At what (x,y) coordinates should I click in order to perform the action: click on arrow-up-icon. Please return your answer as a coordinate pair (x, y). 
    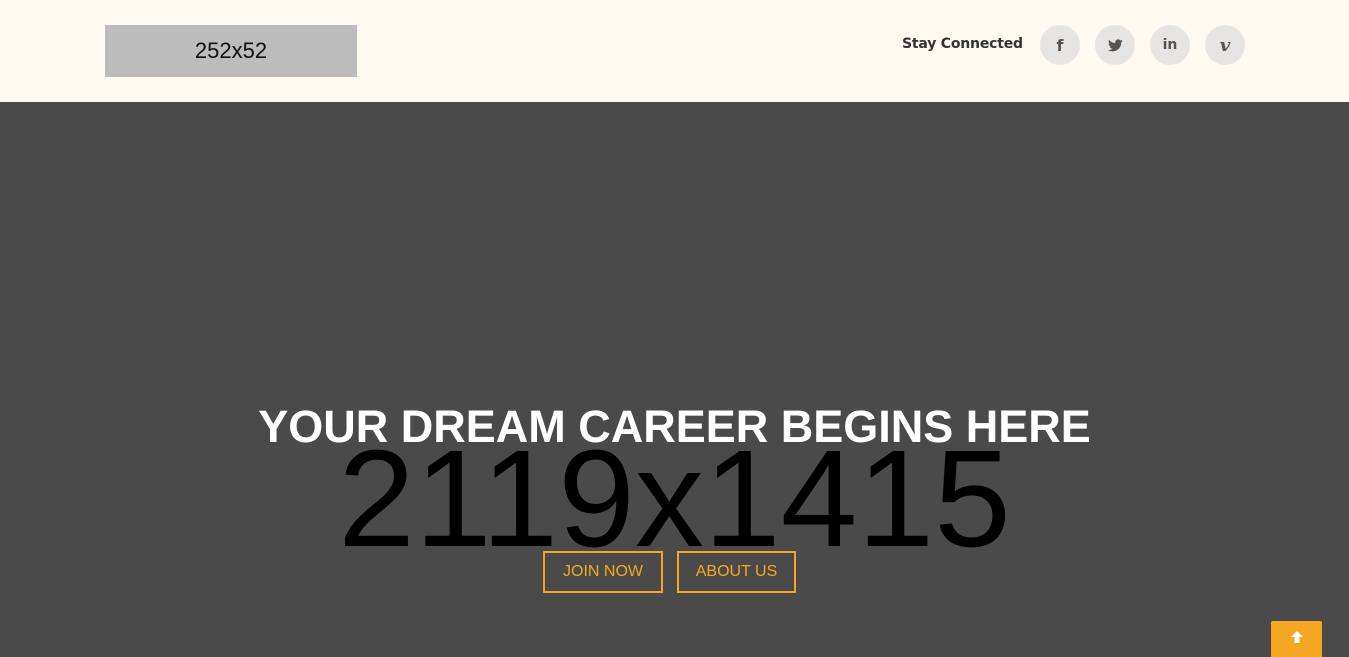
    Looking at the image, I should click on (1297, 639).